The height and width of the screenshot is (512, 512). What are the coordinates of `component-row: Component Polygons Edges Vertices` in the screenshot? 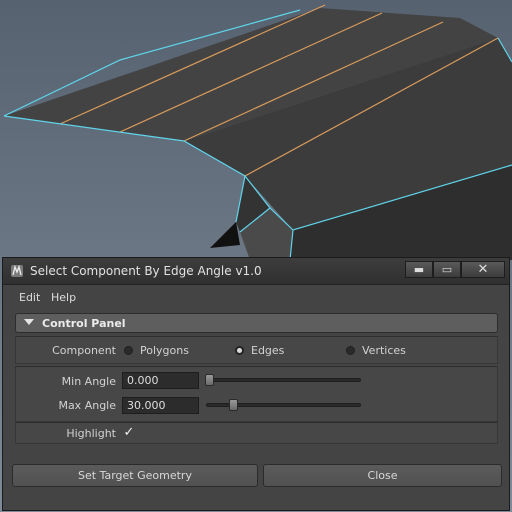 It's located at (256, 350).